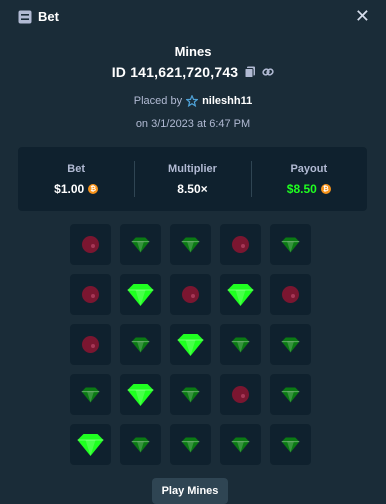  Describe the element at coordinates (76, 169) in the screenshot. I see `bet-label: Bet` at that location.